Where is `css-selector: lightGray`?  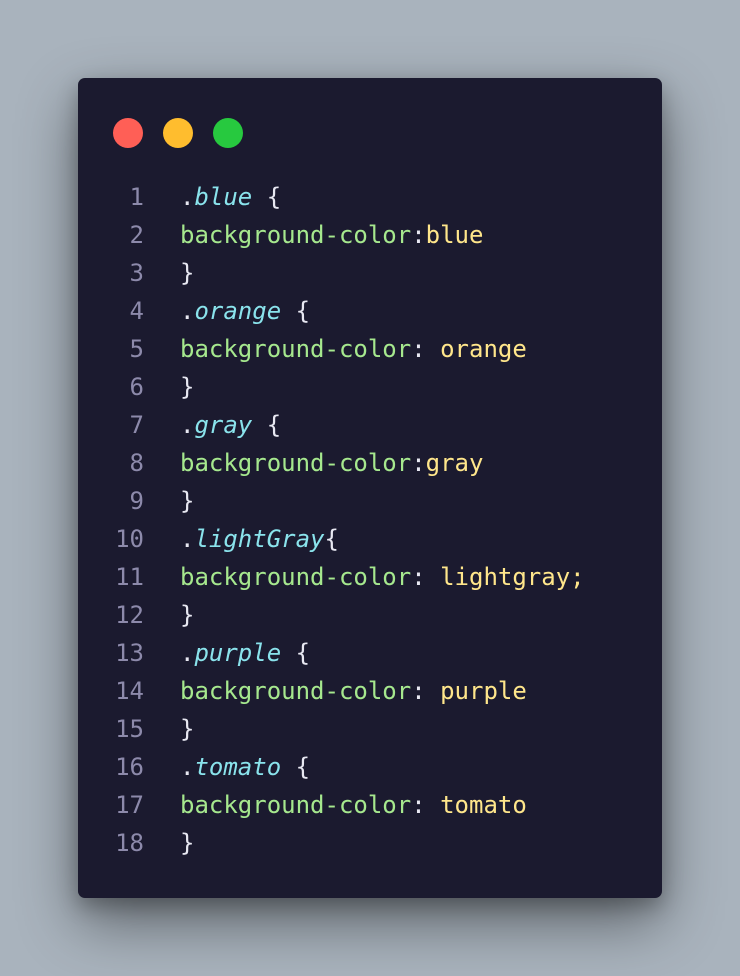 css-selector: lightGray is located at coordinates (259, 539).